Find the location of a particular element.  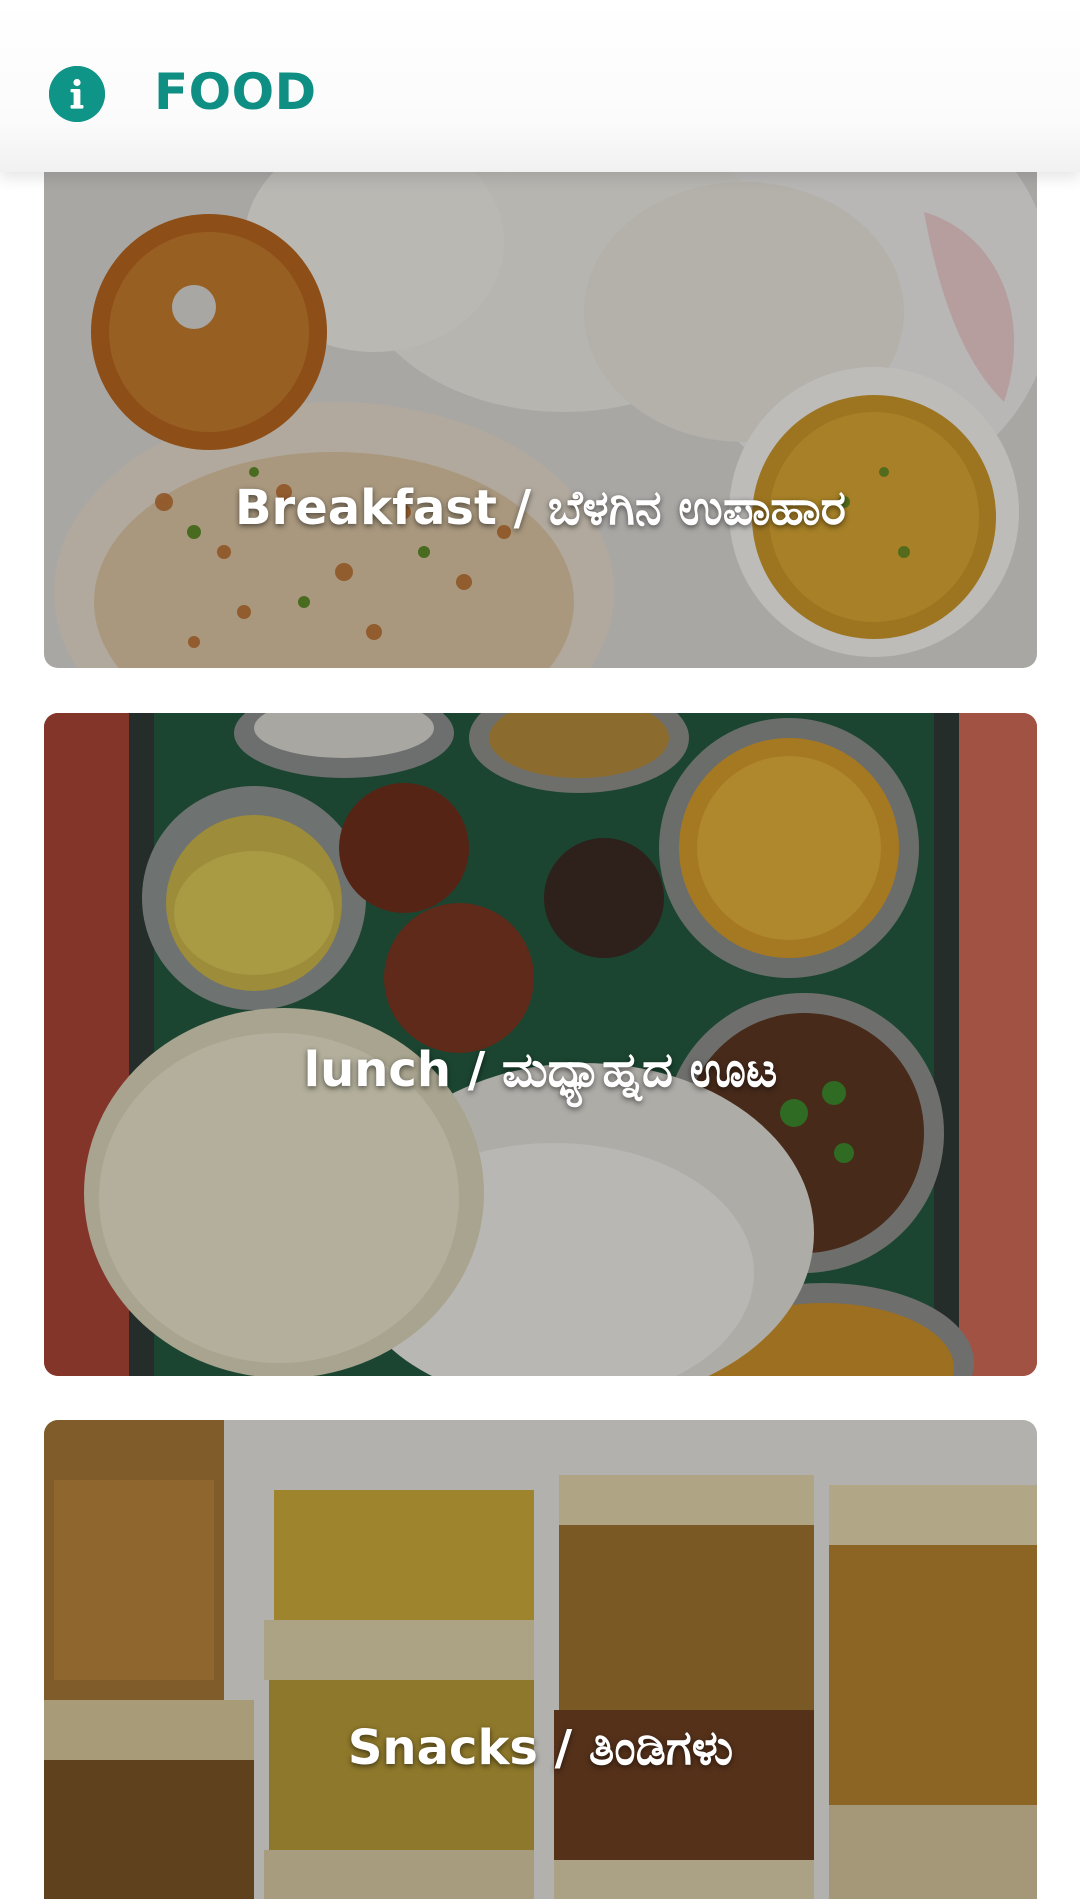

app-header: FOOD is located at coordinates (540, 86).